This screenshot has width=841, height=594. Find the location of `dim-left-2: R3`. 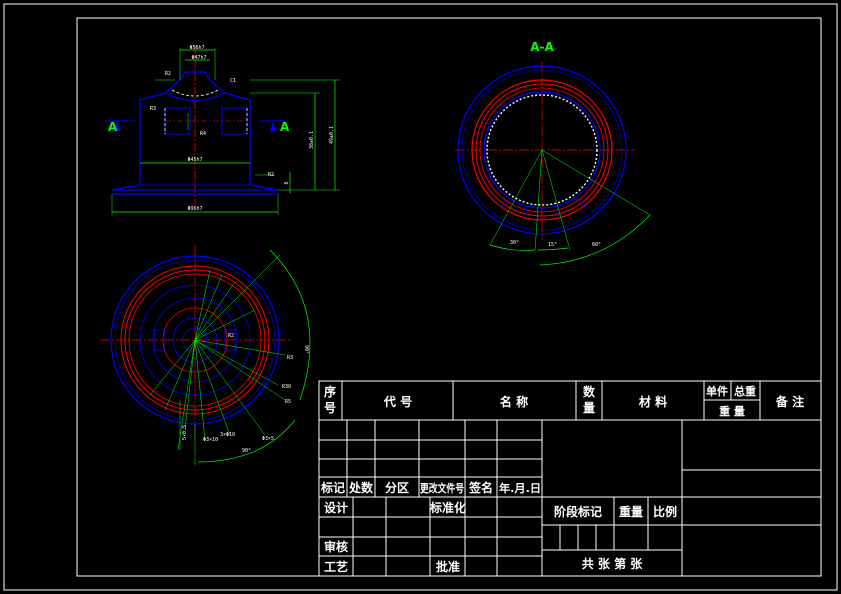

dim-left-2: R3 is located at coordinates (153, 109).